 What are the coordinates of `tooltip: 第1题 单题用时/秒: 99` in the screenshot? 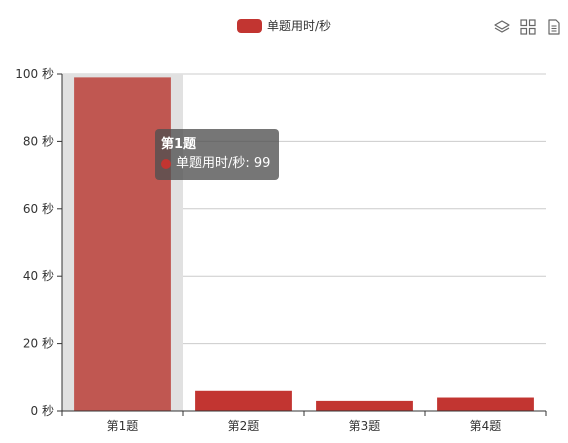 It's located at (217, 154).